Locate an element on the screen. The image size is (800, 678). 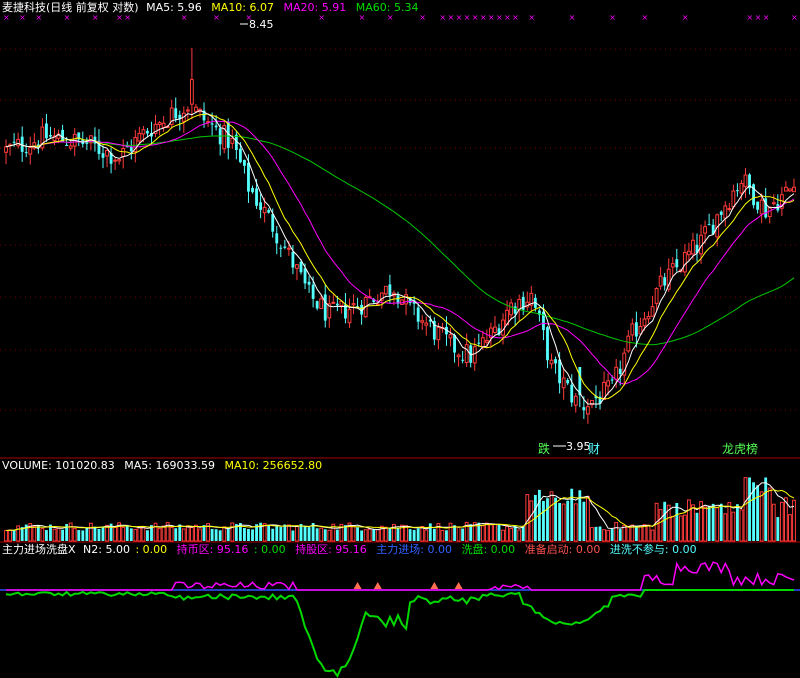
indicator-green-line is located at coordinates (399, 633).